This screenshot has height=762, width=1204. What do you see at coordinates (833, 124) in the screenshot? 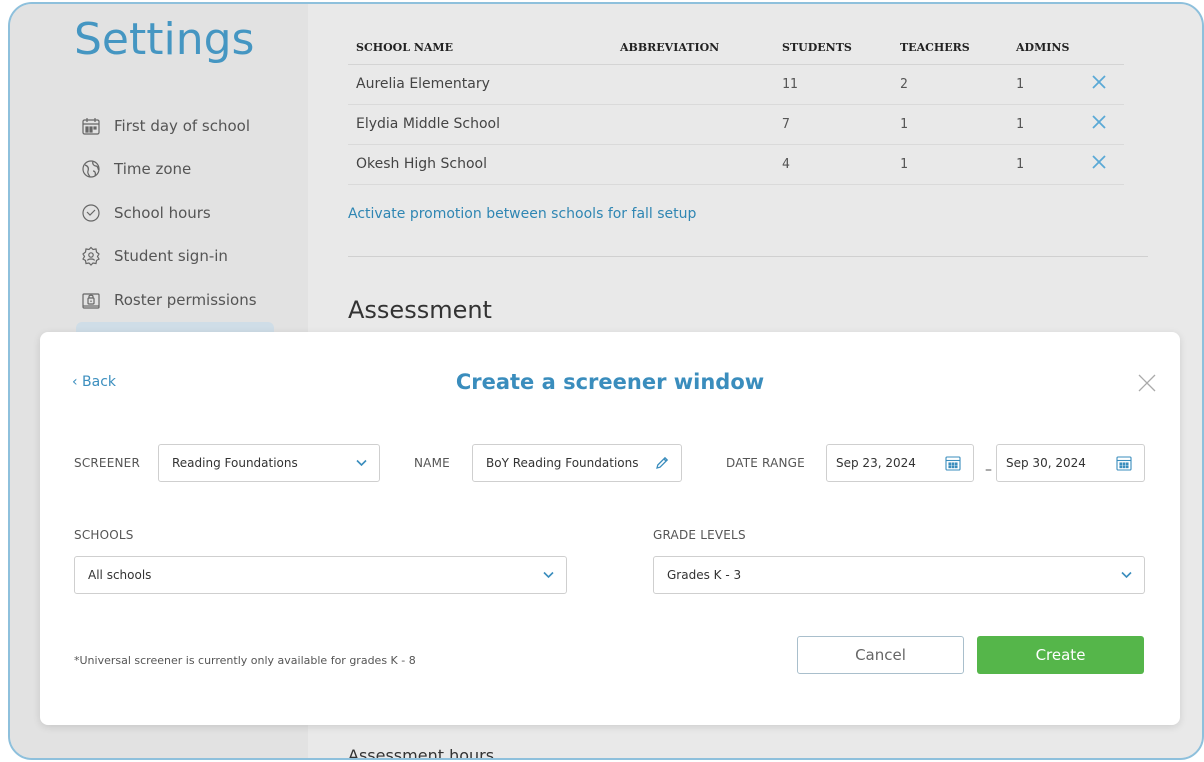
I see `students-cell: 7` at bounding box center [833, 124].